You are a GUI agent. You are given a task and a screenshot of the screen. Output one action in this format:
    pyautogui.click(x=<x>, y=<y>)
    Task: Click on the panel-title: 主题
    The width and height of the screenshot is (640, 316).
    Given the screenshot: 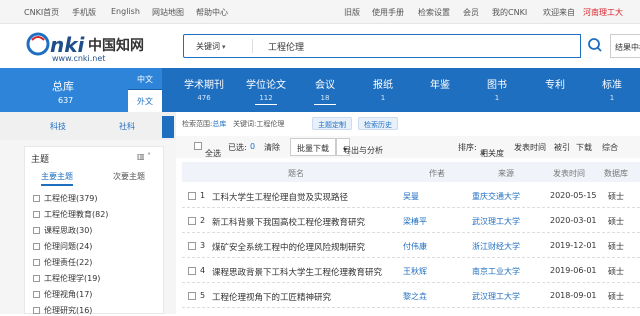 What is the action you would take?
    pyautogui.click(x=40, y=160)
    